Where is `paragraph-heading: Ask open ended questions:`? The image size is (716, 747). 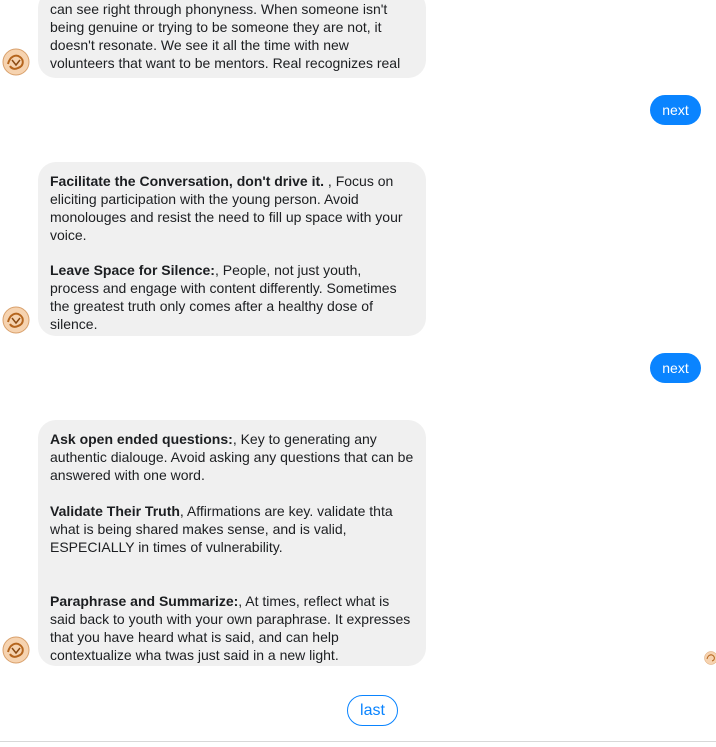 paragraph-heading: Ask open ended questions: is located at coordinates (141, 439).